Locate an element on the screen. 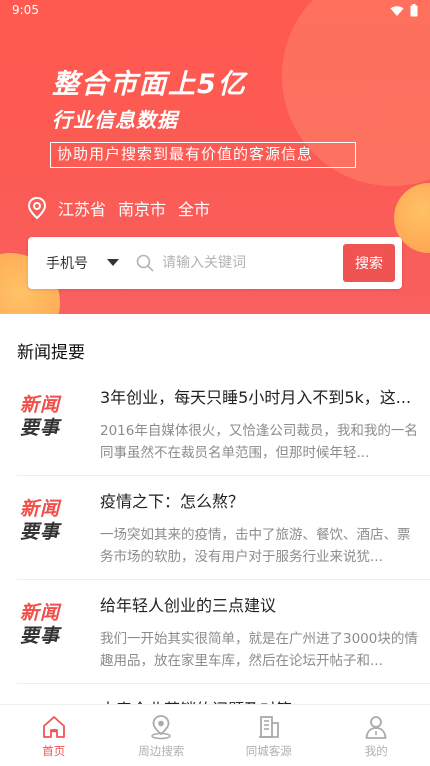 Image resolution: width=430 pixels, height=766 pixels. news-item-title: 疫情之下：怎么熬？ is located at coordinates (172, 501).